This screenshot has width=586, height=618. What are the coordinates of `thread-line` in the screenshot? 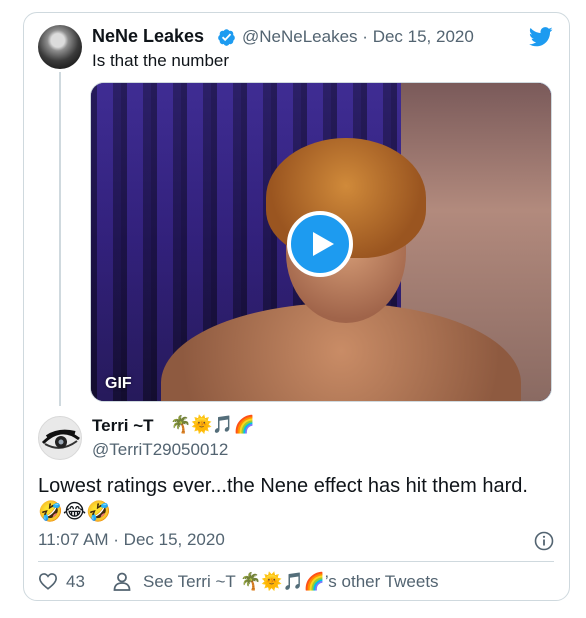 It's located at (60, 239).